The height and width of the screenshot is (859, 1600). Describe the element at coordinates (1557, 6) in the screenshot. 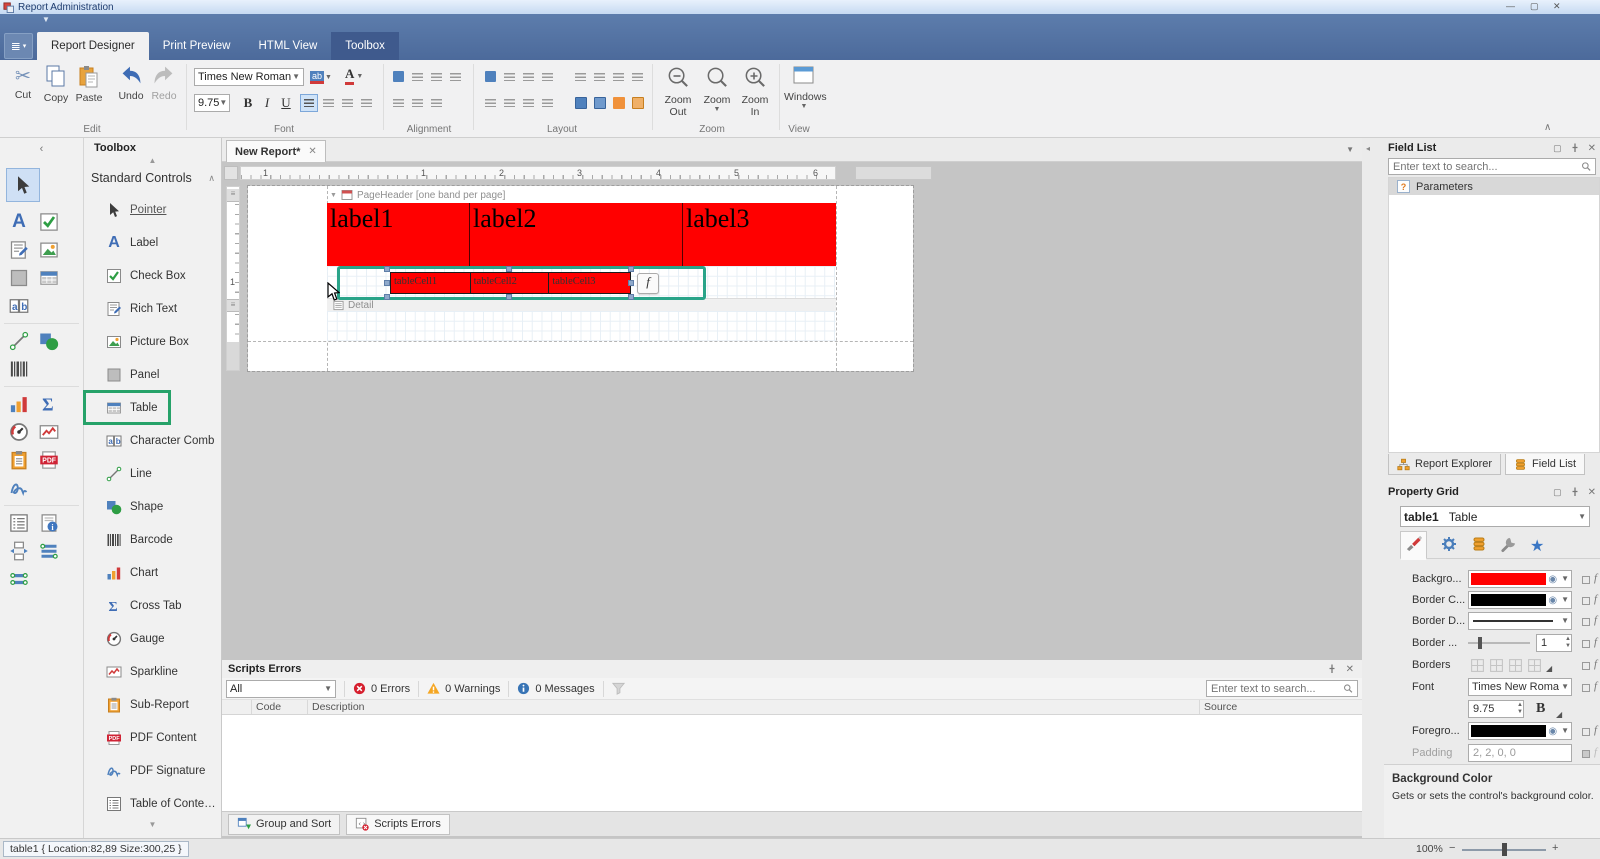

I see `close-button: ✕` at that location.